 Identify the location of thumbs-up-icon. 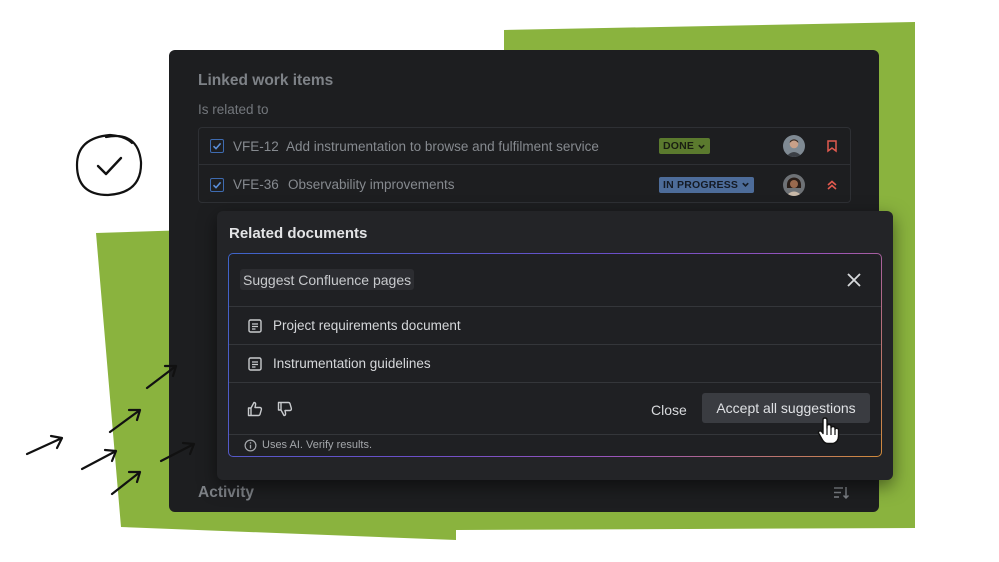
(255, 409).